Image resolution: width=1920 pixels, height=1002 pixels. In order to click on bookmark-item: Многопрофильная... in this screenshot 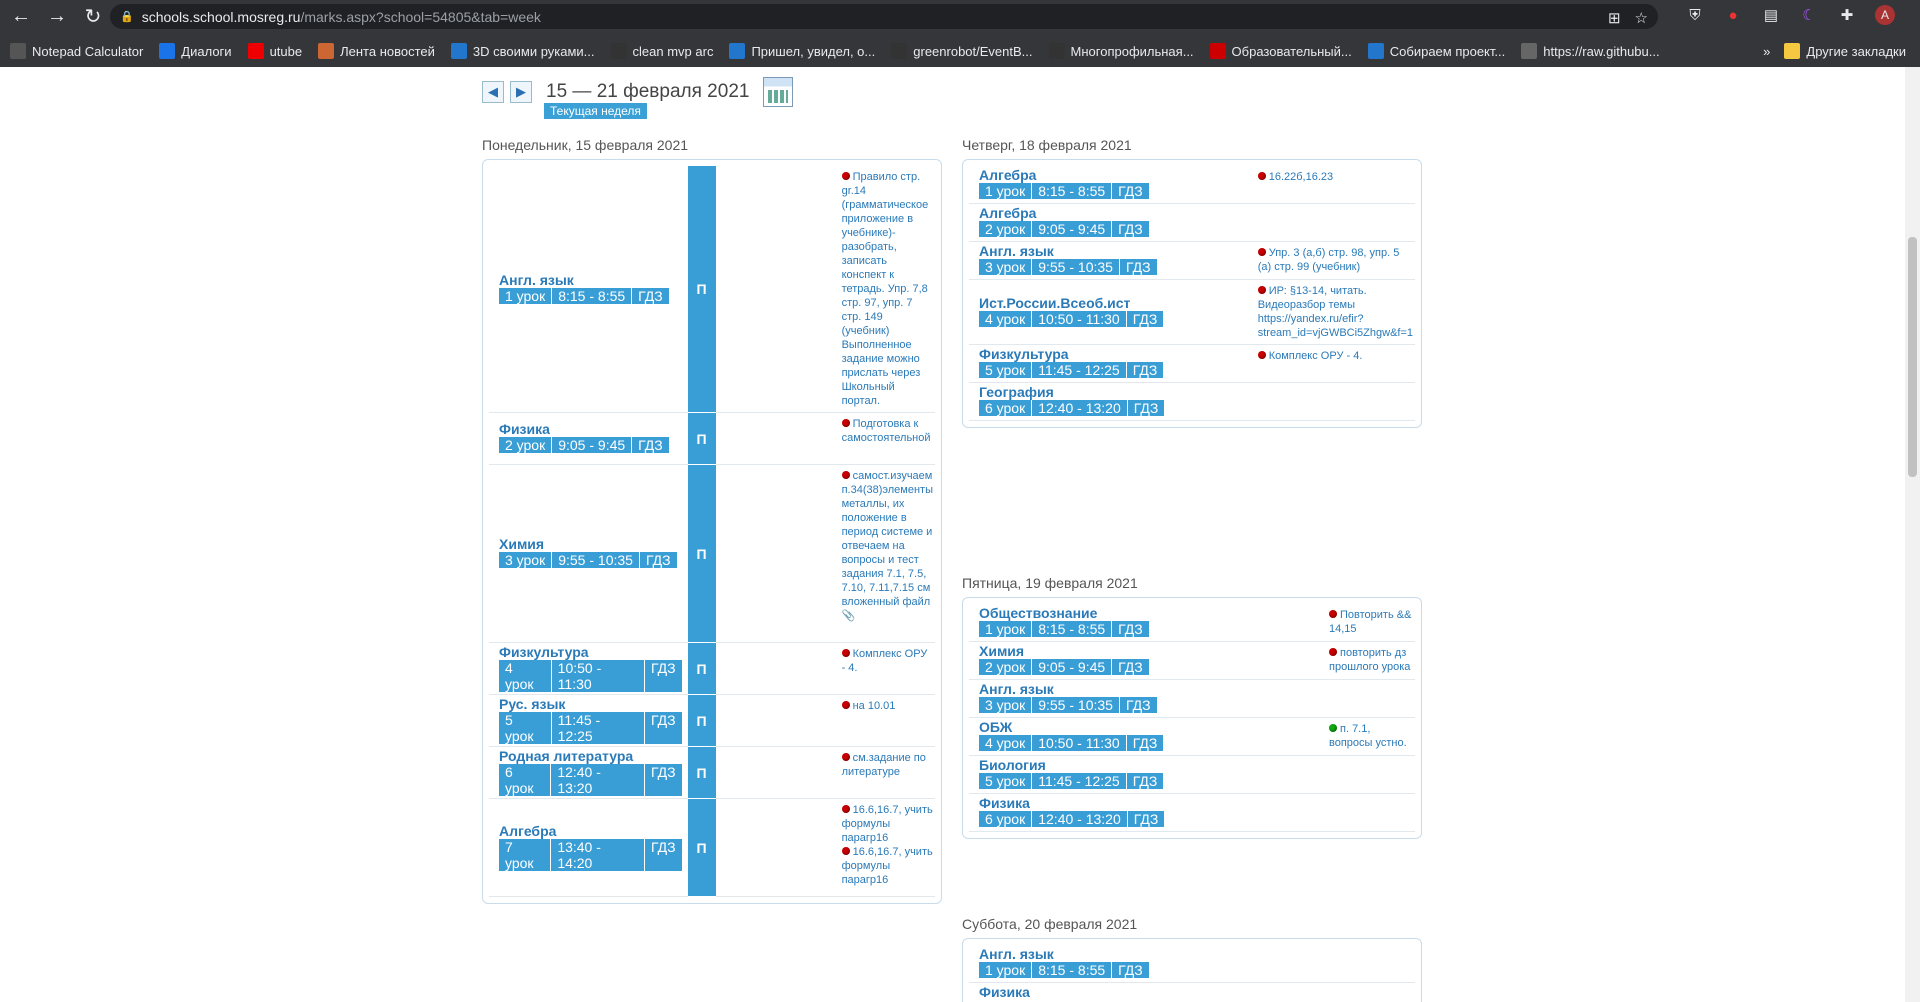, I will do `click(1121, 51)`.